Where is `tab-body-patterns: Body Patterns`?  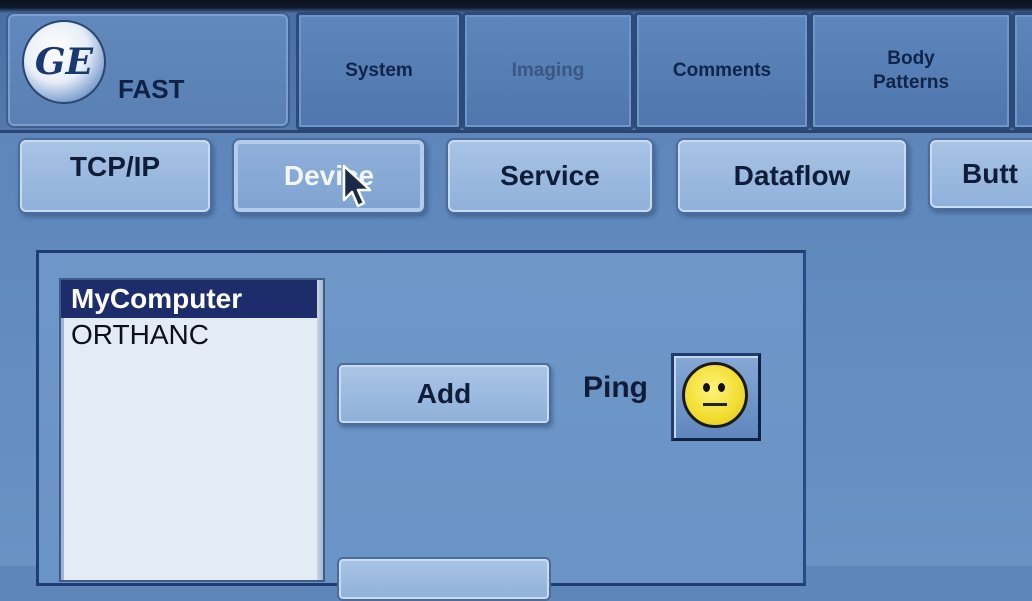
tab-body-patterns: Body Patterns is located at coordinates (911, 71).